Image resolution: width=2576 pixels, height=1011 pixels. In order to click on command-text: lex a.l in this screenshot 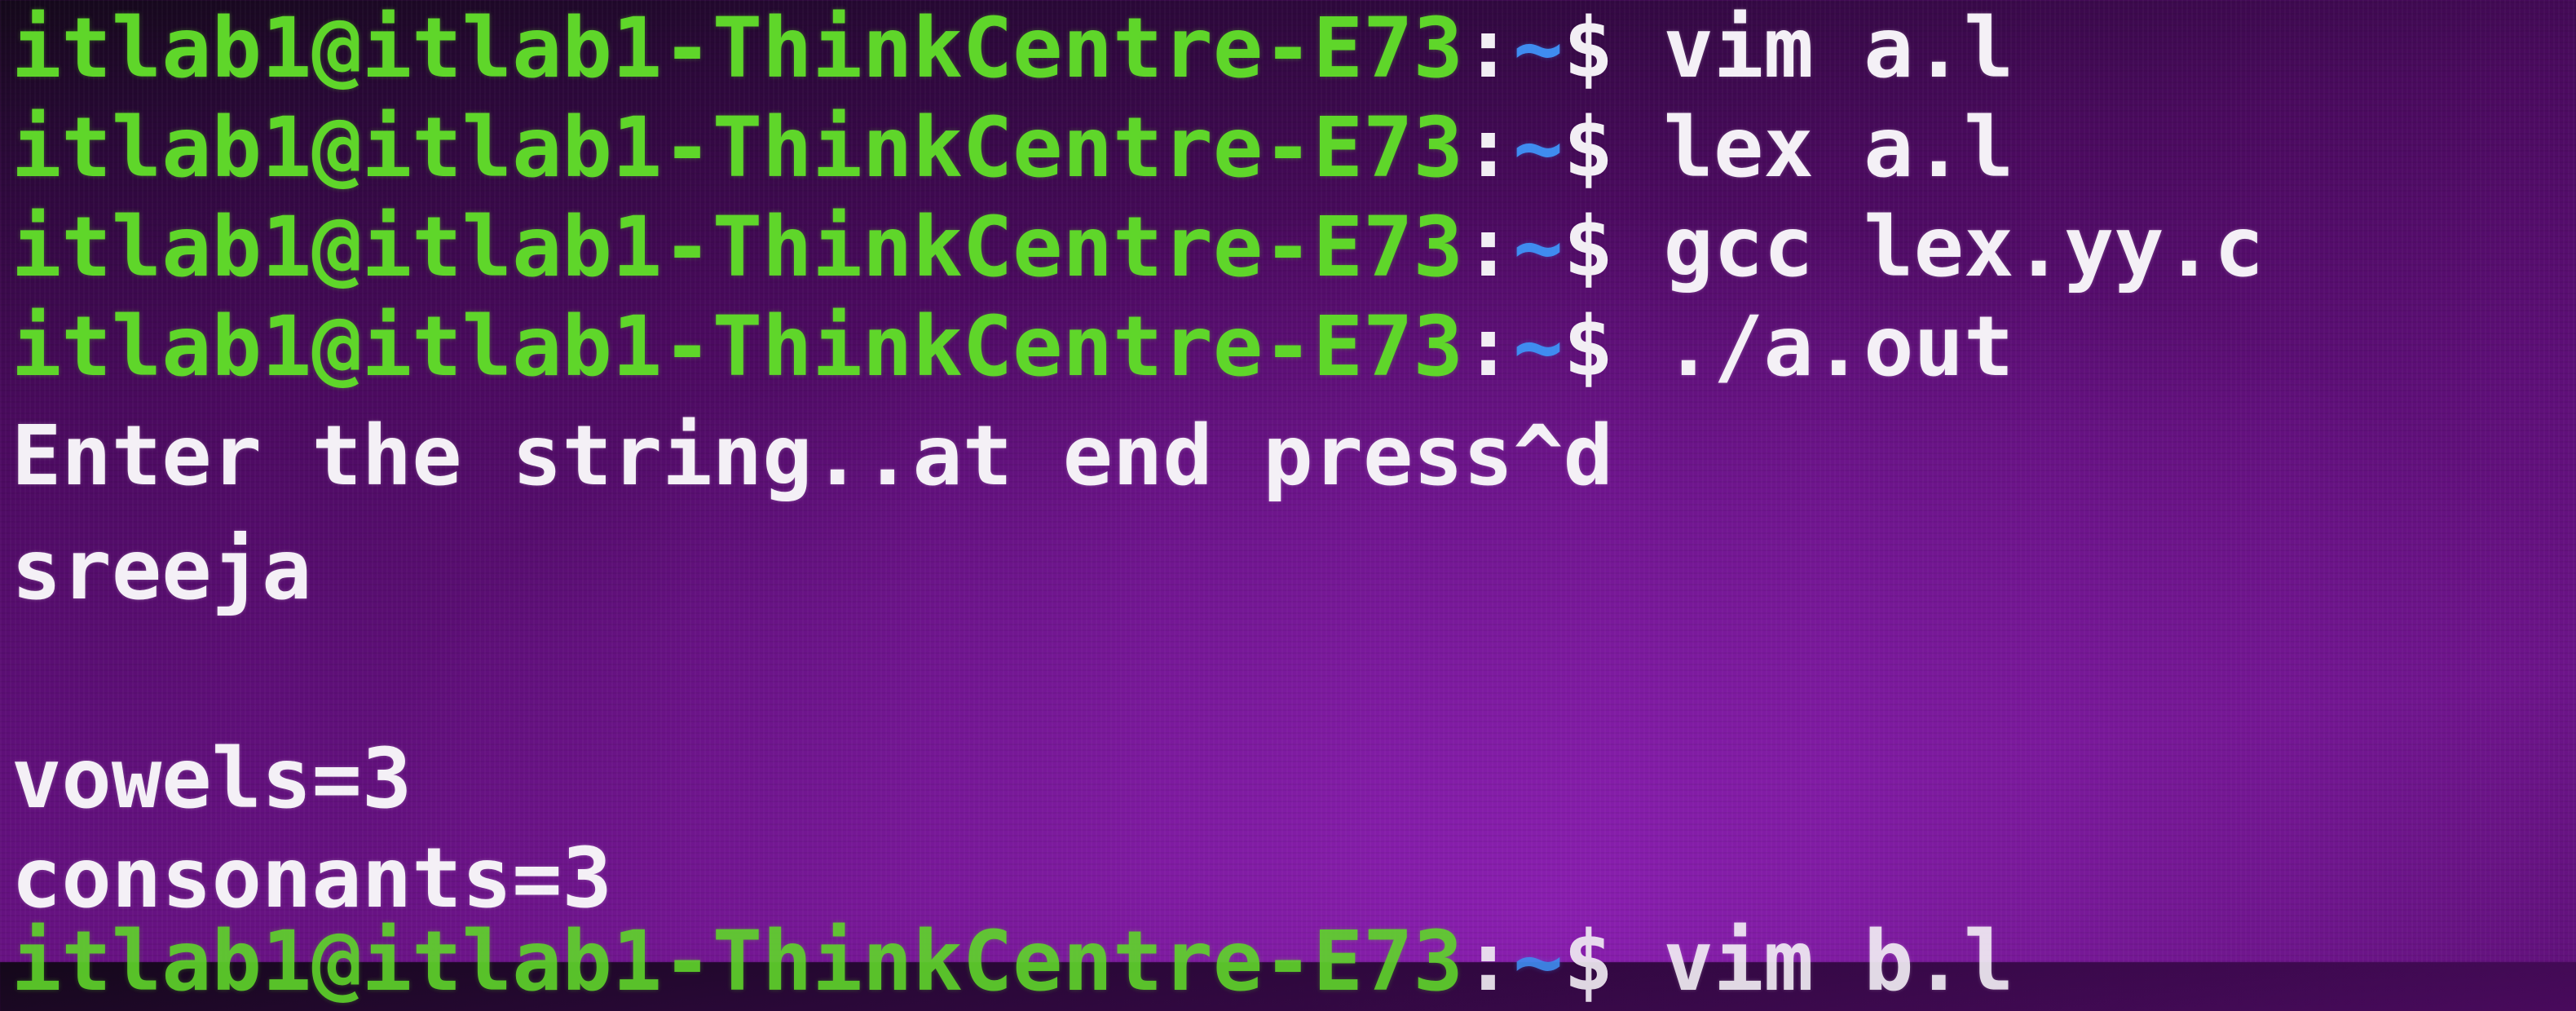, I will do `click(1838, 147)`.